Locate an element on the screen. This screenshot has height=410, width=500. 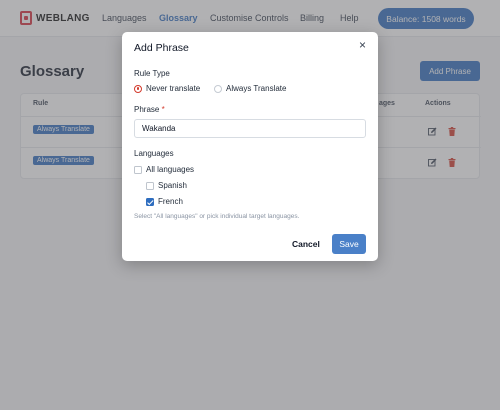
cancel-button: Cancel is located at coordinates (306, 244).